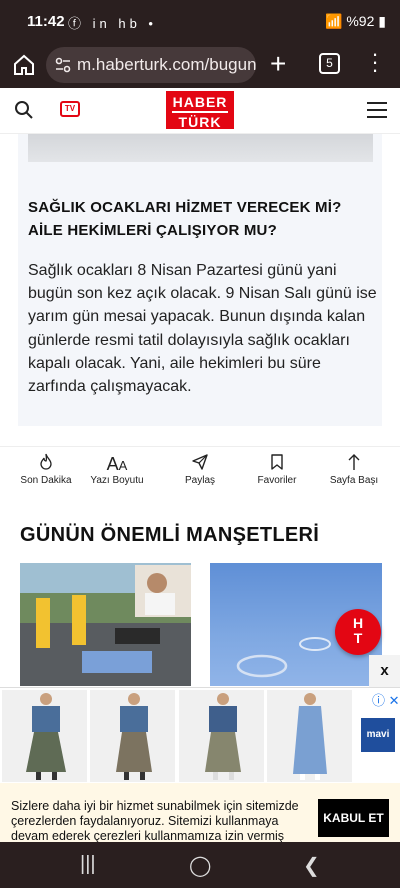 Image resolution: width=400 pixels, height=888 pixels. I want to click on toolbar-son-dakika: Son Dakika, so click(46, 469).